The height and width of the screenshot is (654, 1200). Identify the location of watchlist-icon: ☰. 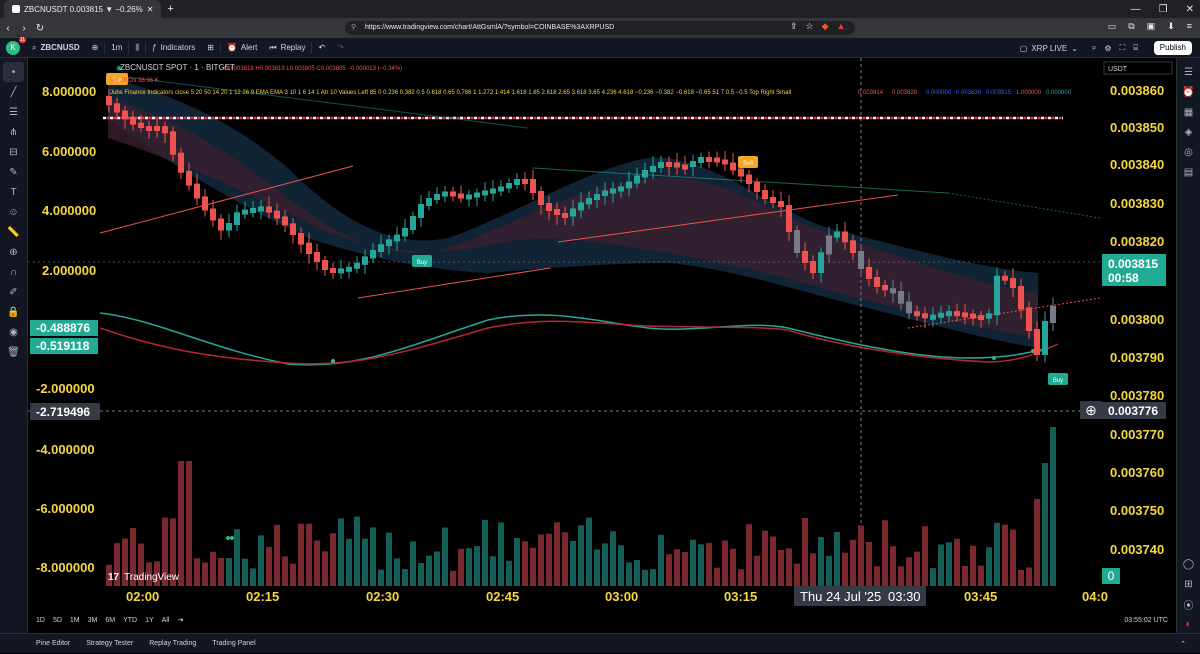
(1188, 72).